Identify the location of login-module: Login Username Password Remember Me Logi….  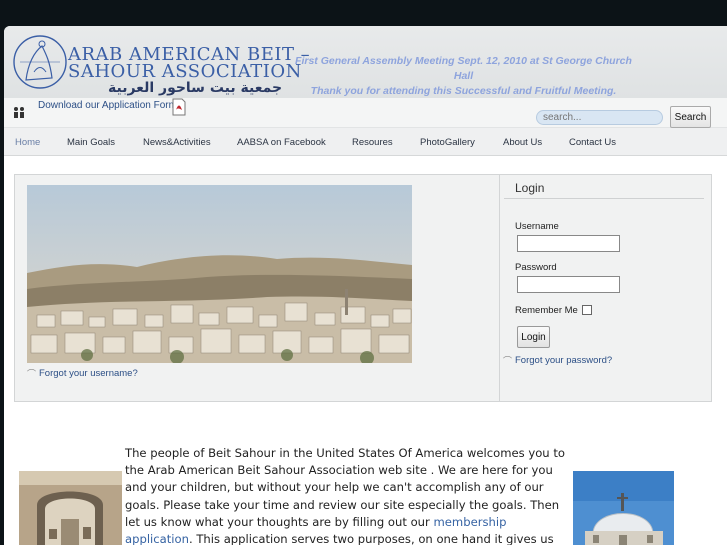
(605, 288).